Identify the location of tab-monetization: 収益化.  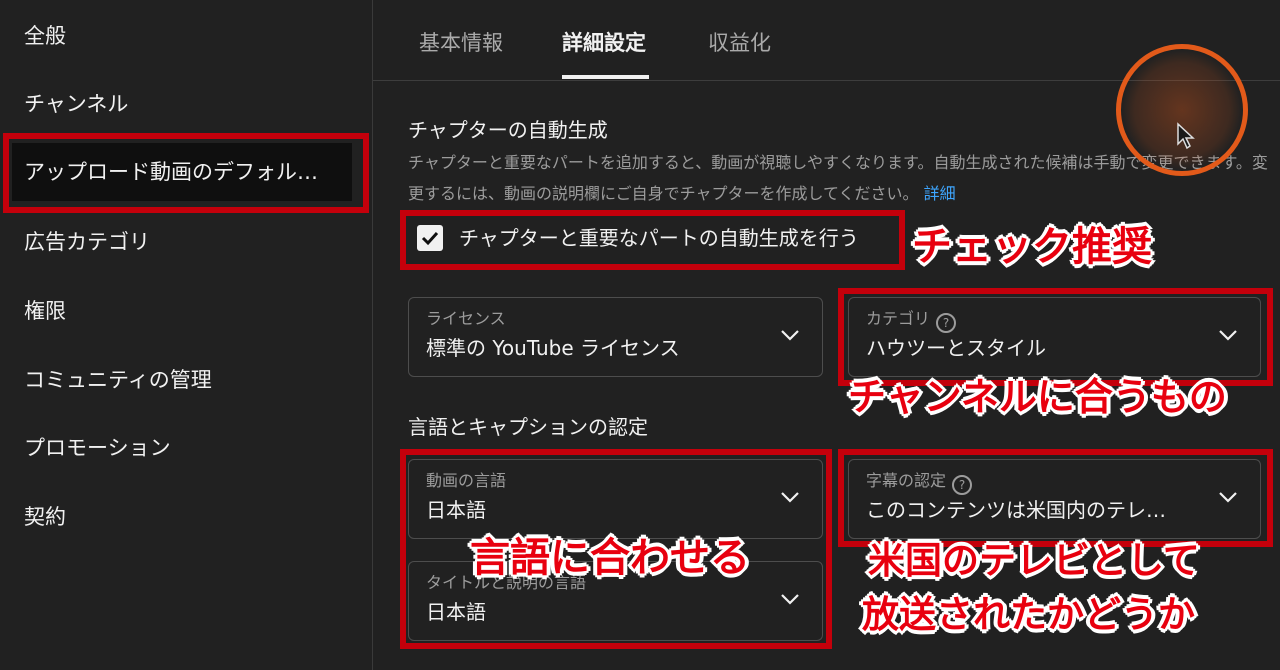
(739, 43).